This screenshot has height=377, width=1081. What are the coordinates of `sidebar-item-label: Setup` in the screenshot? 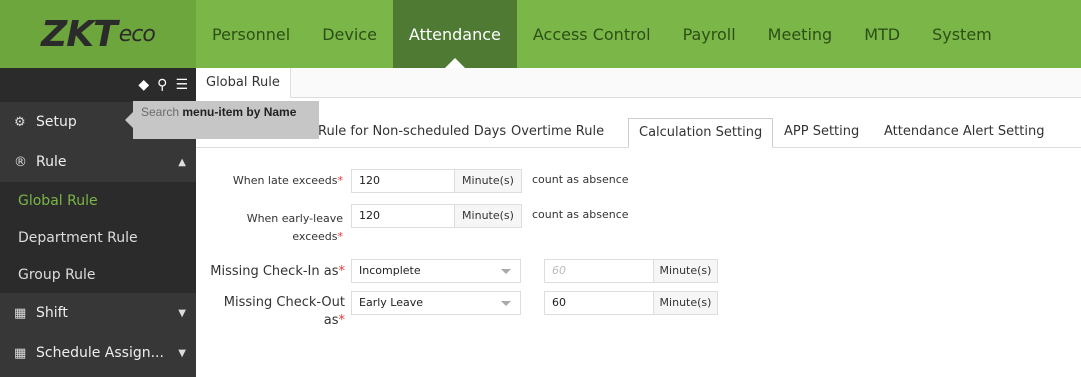 It's located at (56, 122).